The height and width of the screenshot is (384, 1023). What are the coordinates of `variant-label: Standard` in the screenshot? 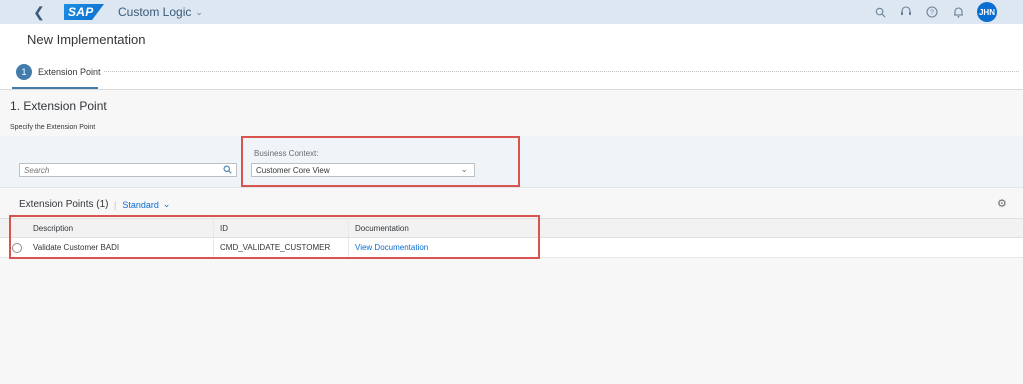 It's located at (140, 204).